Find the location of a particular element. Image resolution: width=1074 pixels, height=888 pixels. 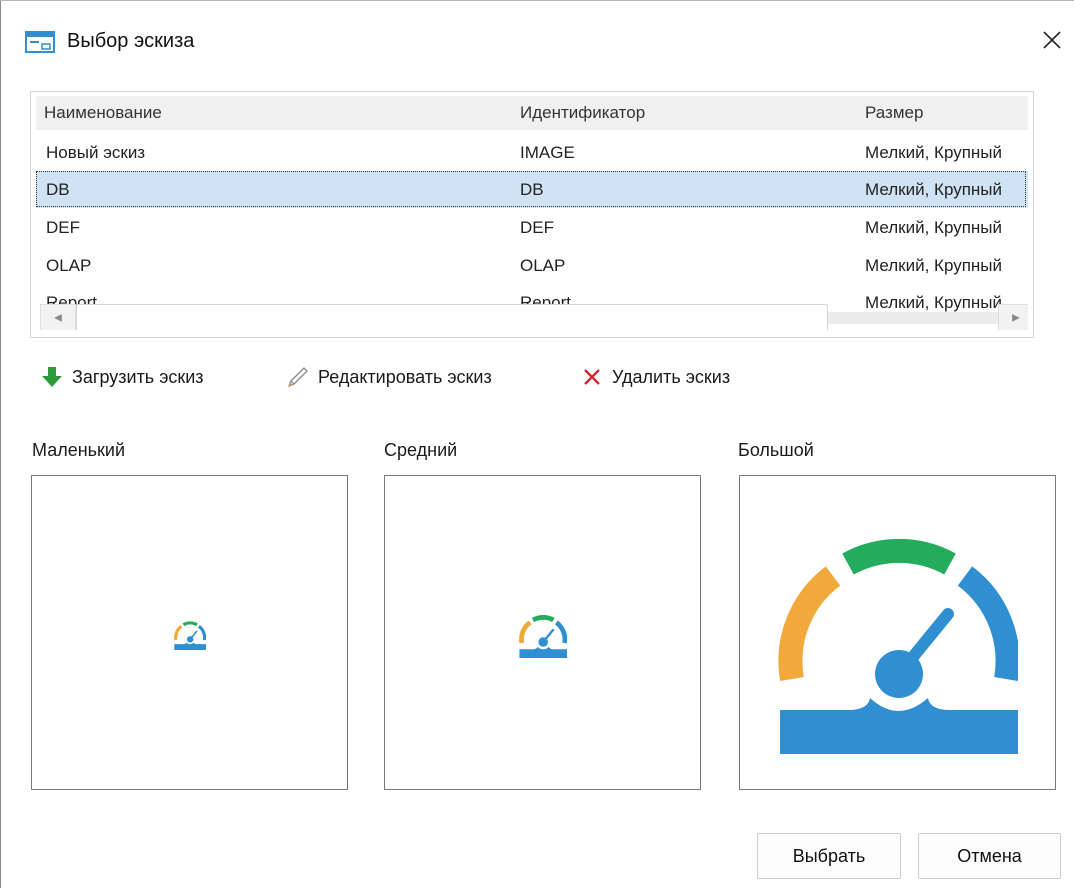

edit-sketch-label: Редактировать эскиз is located at coordinates (405, 376).